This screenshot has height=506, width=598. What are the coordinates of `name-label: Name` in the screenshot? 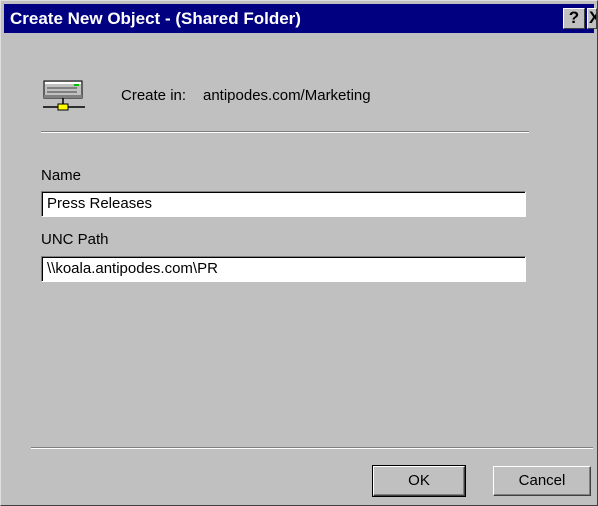 It's located at (61, 175).